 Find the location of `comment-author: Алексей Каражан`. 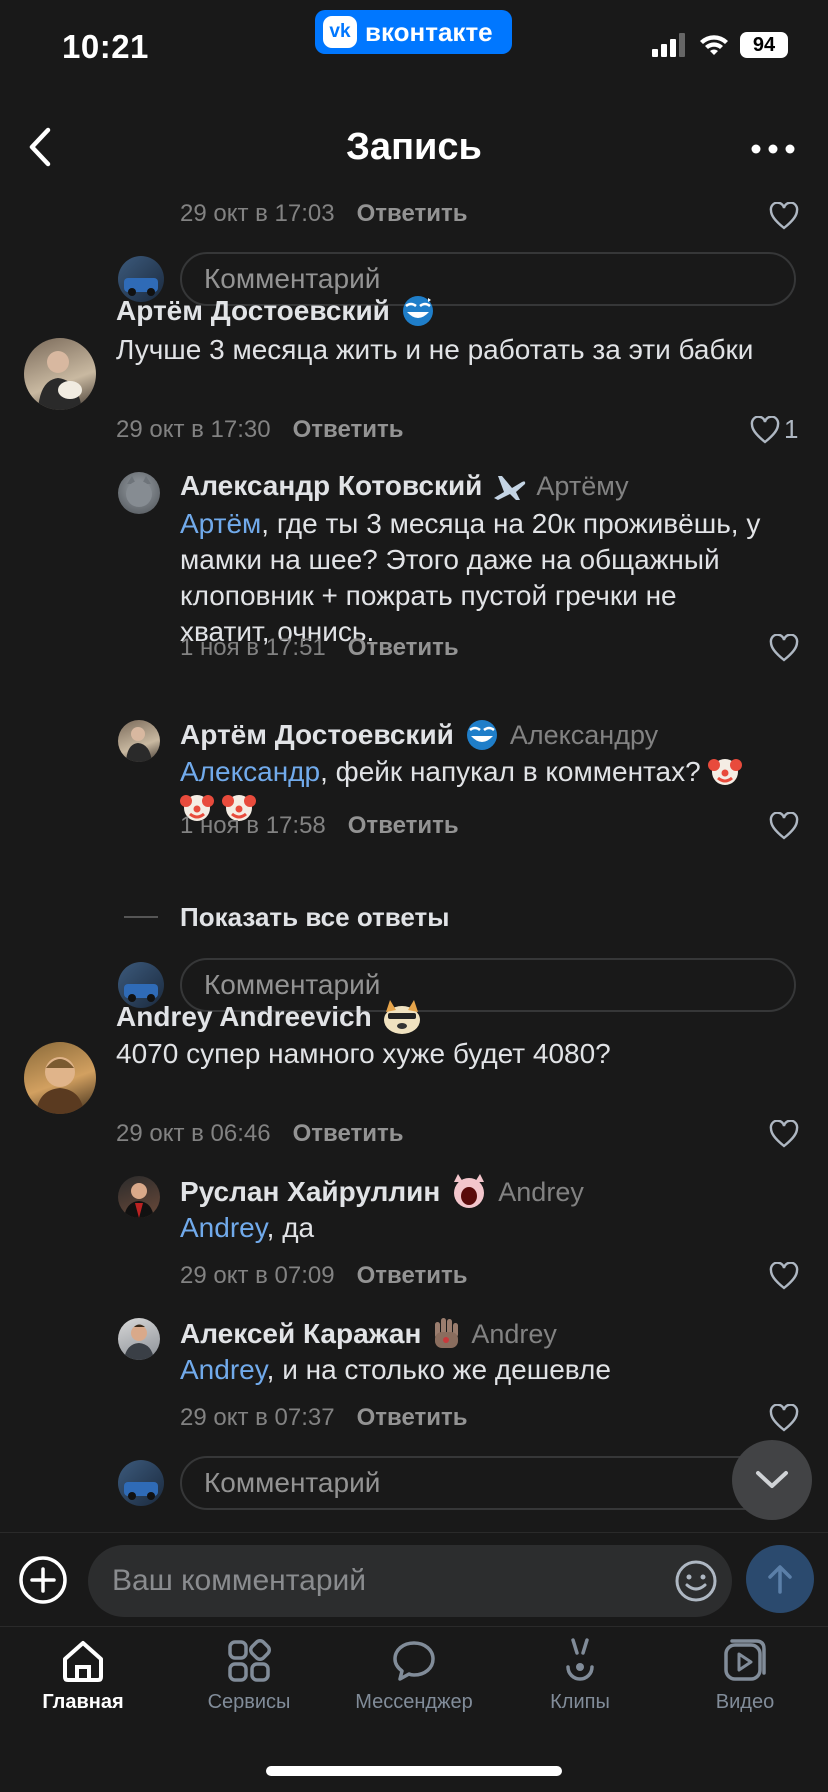

comment-author: Алексей Каражан is located at coordinates (300, 1334).